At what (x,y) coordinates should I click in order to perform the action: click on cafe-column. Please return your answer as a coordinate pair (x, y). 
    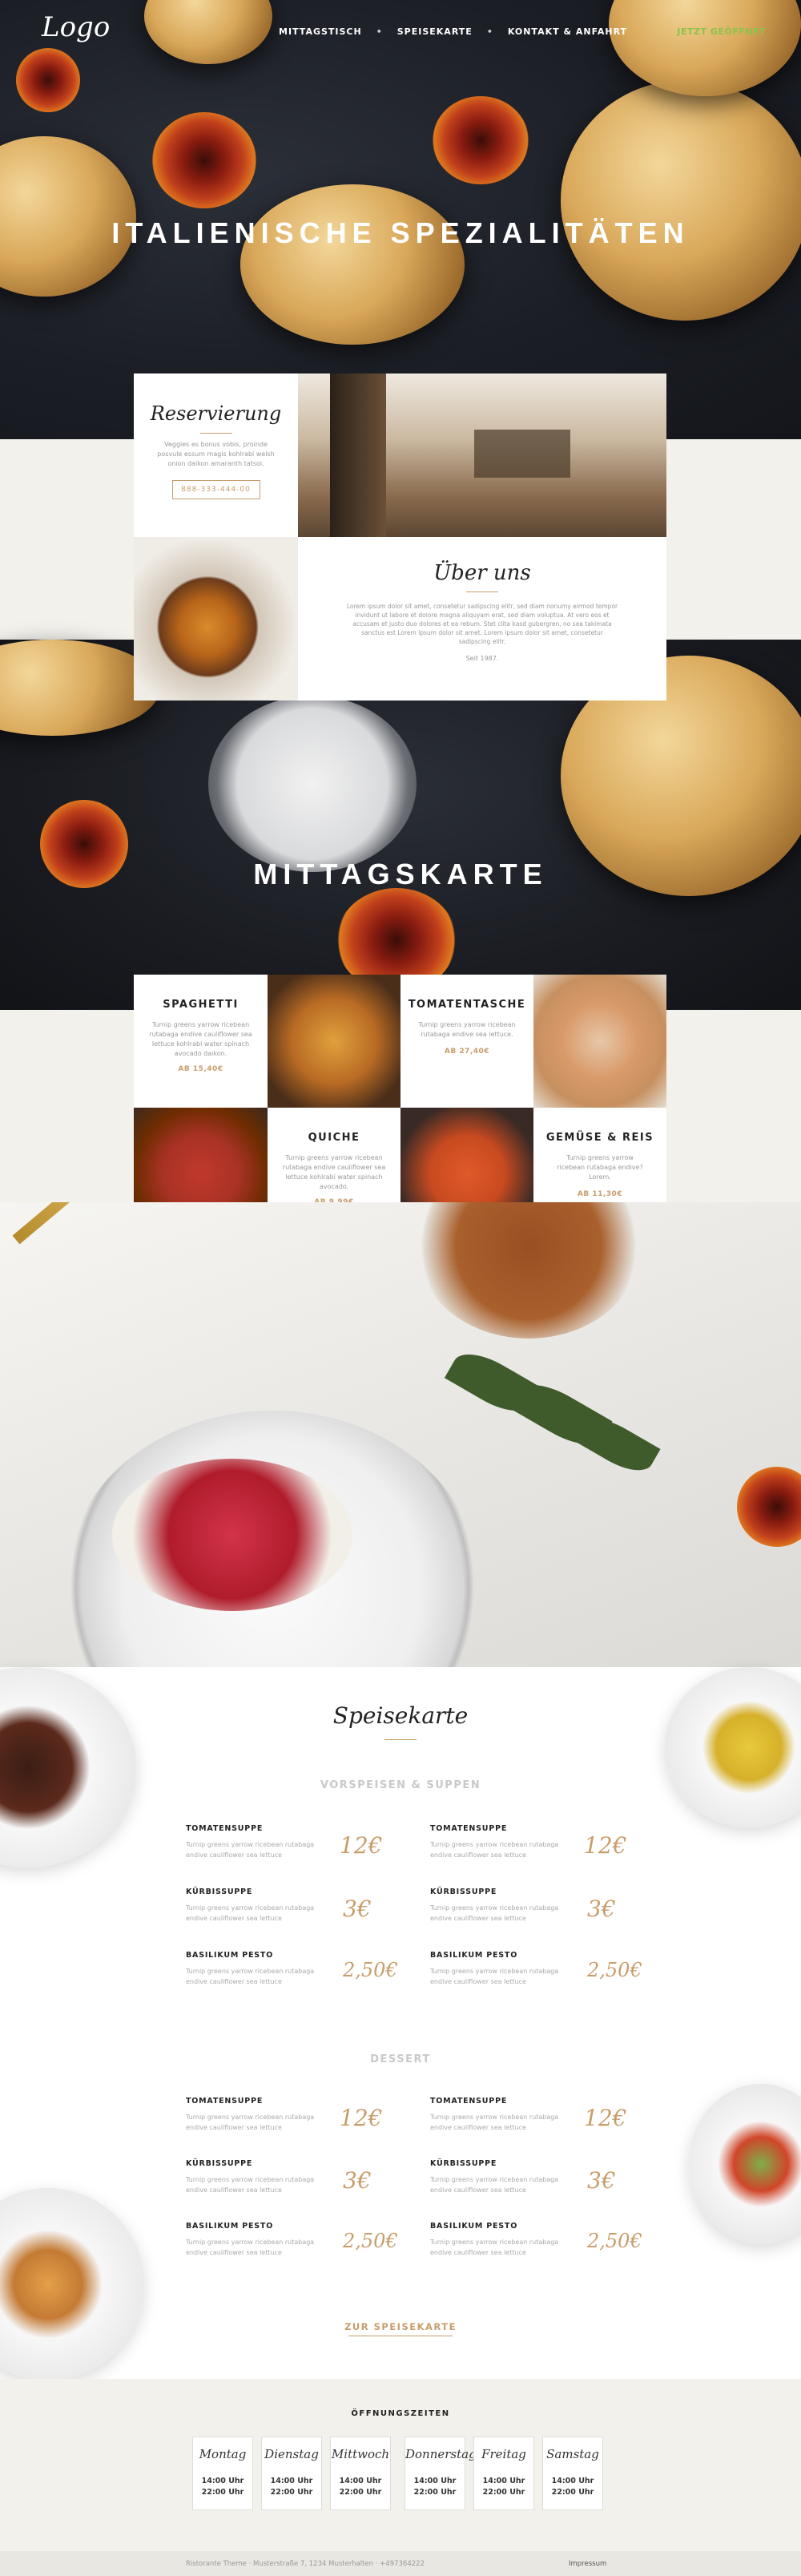
    Looking at the image, I should click on (358, 455).